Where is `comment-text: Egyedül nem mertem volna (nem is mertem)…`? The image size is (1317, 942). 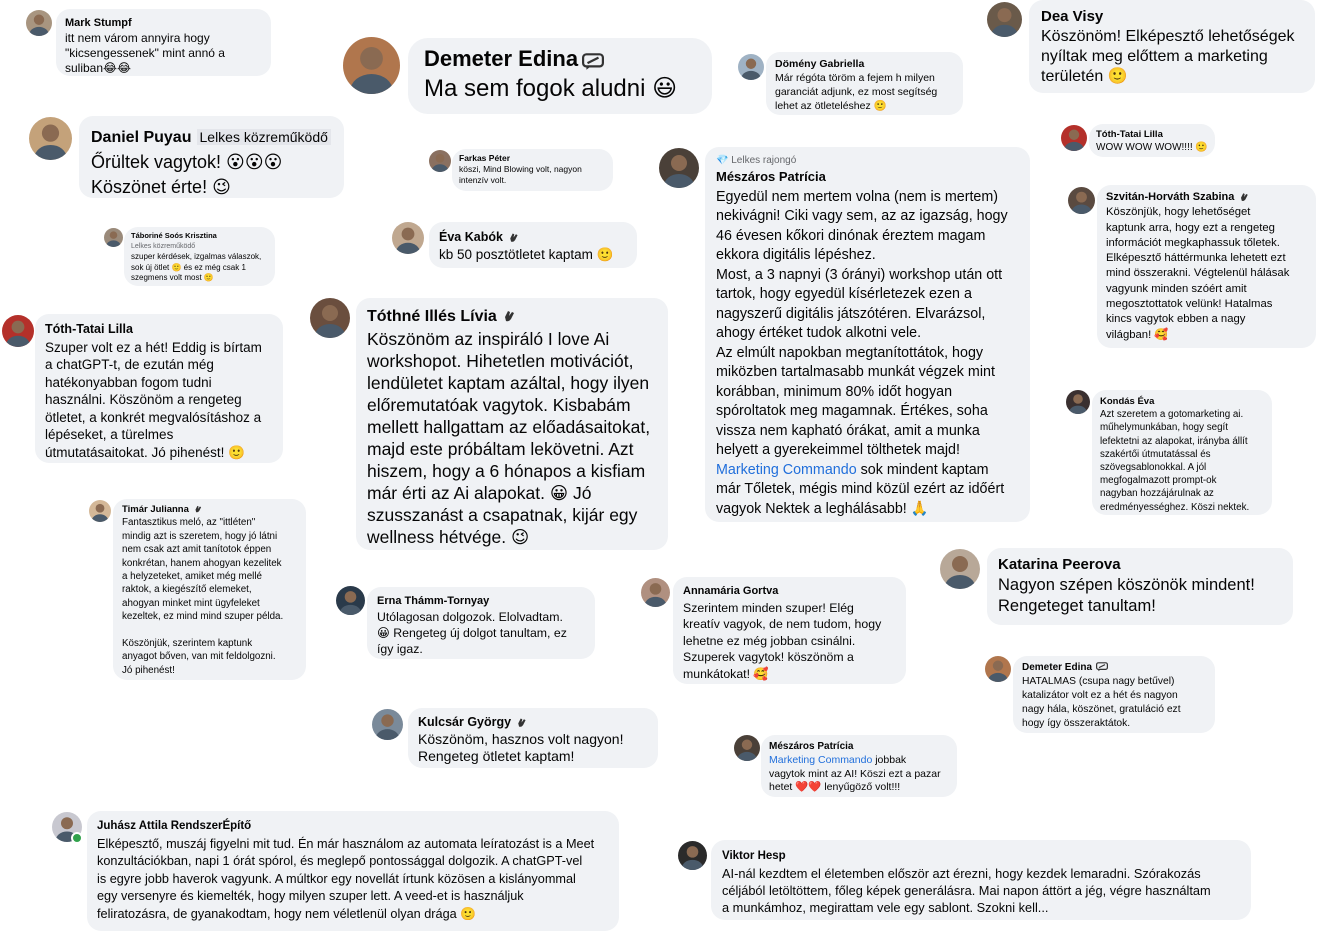 comment-text: Egyedül nem mertem volna (nem is mertem)… is located at coordinates (862, 323).